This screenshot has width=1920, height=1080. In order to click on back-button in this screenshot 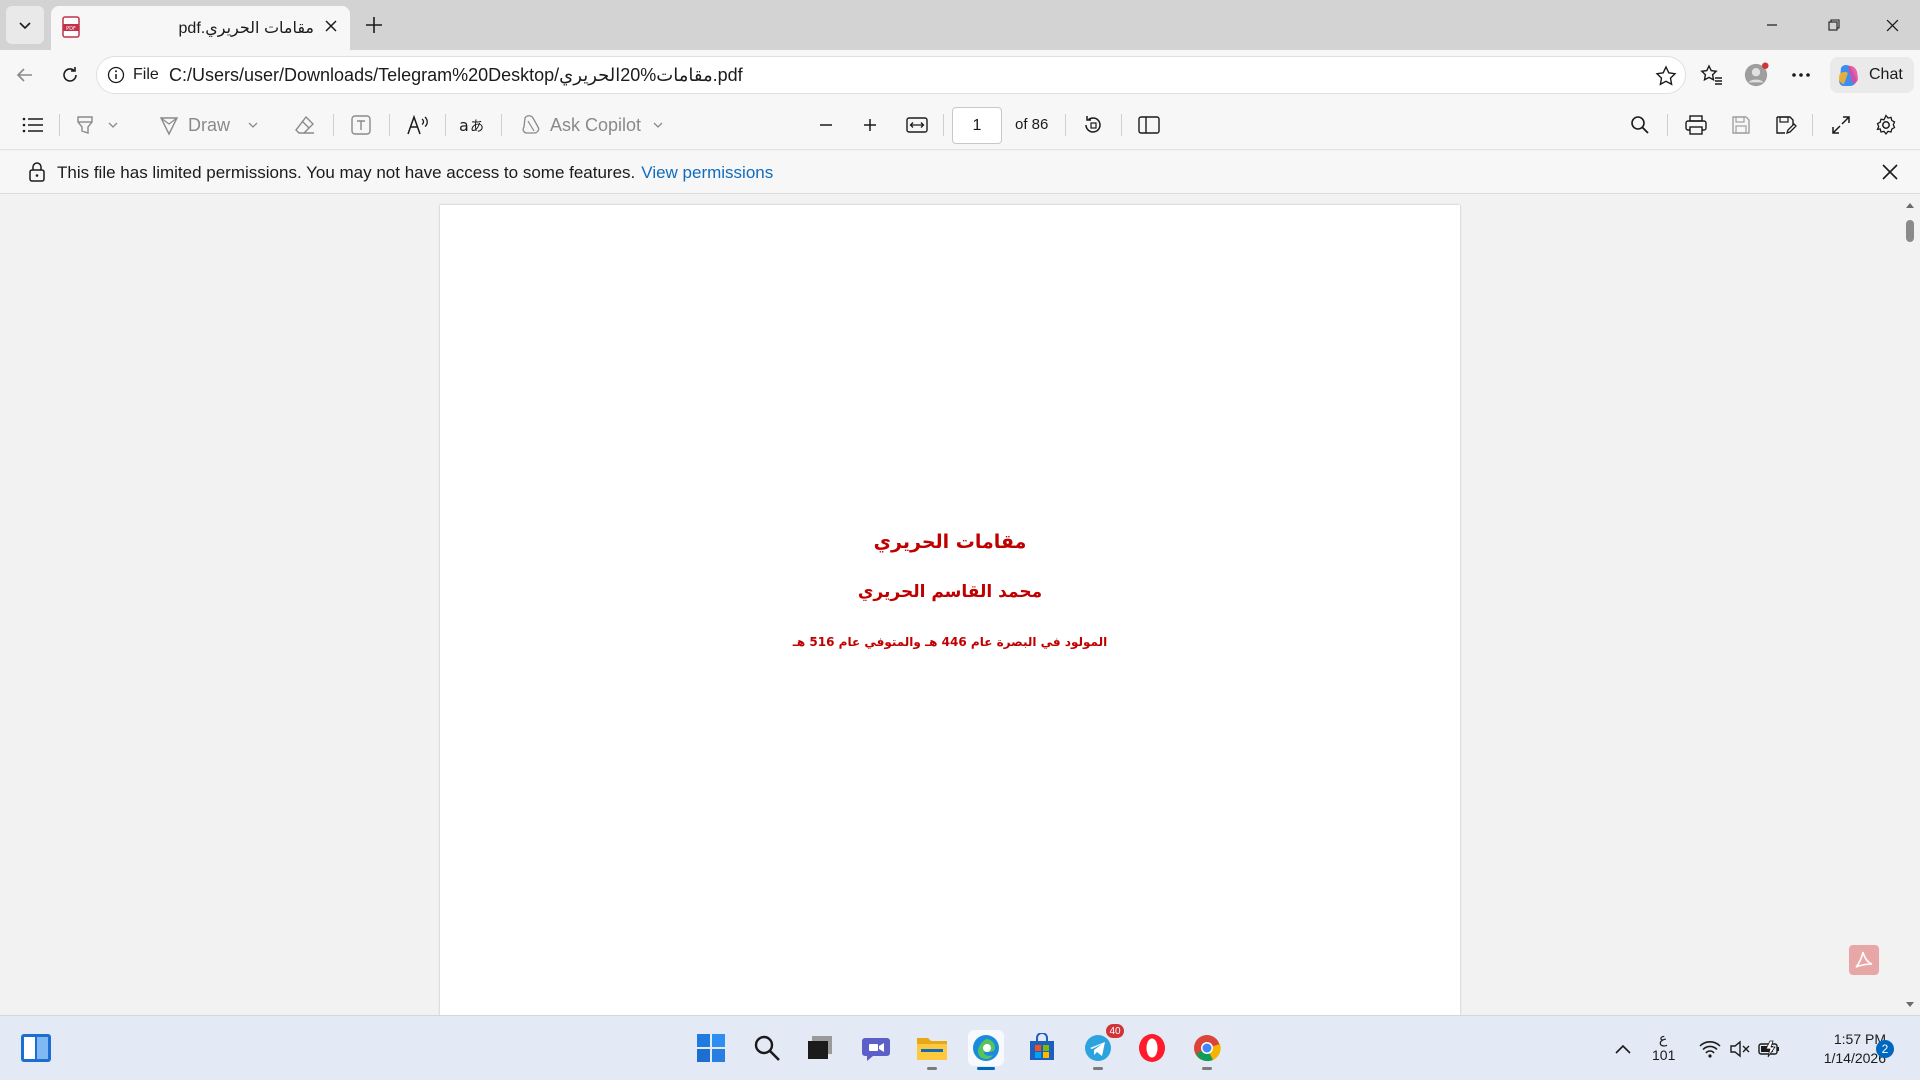, I will do `click(25, 75)`.